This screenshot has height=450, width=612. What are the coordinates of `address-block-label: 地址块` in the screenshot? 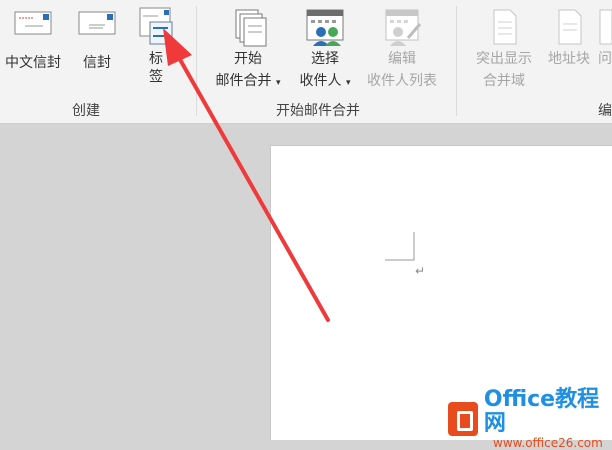 It's located at (569, 59).